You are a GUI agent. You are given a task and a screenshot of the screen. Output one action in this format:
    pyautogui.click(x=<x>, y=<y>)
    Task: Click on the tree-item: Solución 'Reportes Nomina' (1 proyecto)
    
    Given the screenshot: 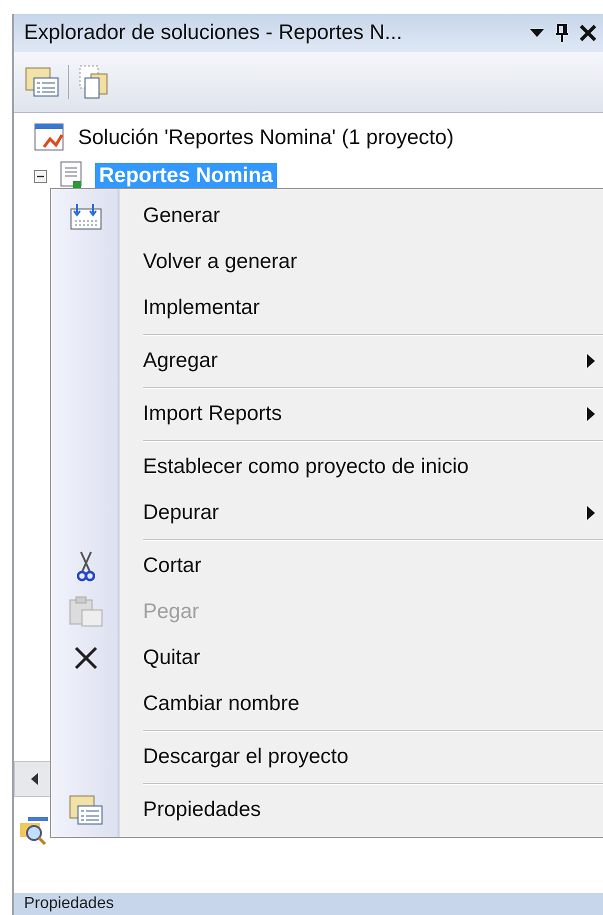 What is the action you would take?
    pyautogui.click(x=266, y=138)
    